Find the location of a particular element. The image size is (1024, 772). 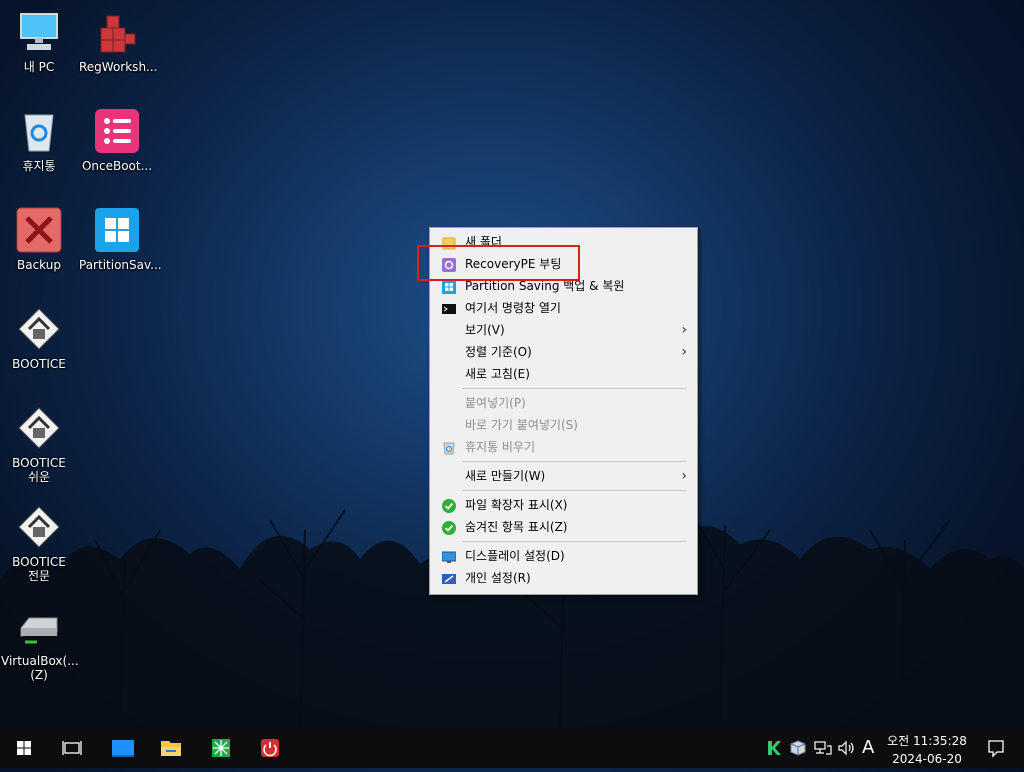

menu-item-refresh: 새로 고침(E) is located at coordinates (563, 374).